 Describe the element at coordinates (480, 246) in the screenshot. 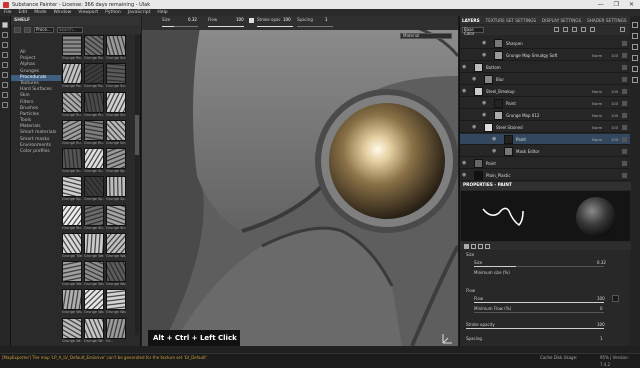

I see `stencil-tab-icon` at that location.